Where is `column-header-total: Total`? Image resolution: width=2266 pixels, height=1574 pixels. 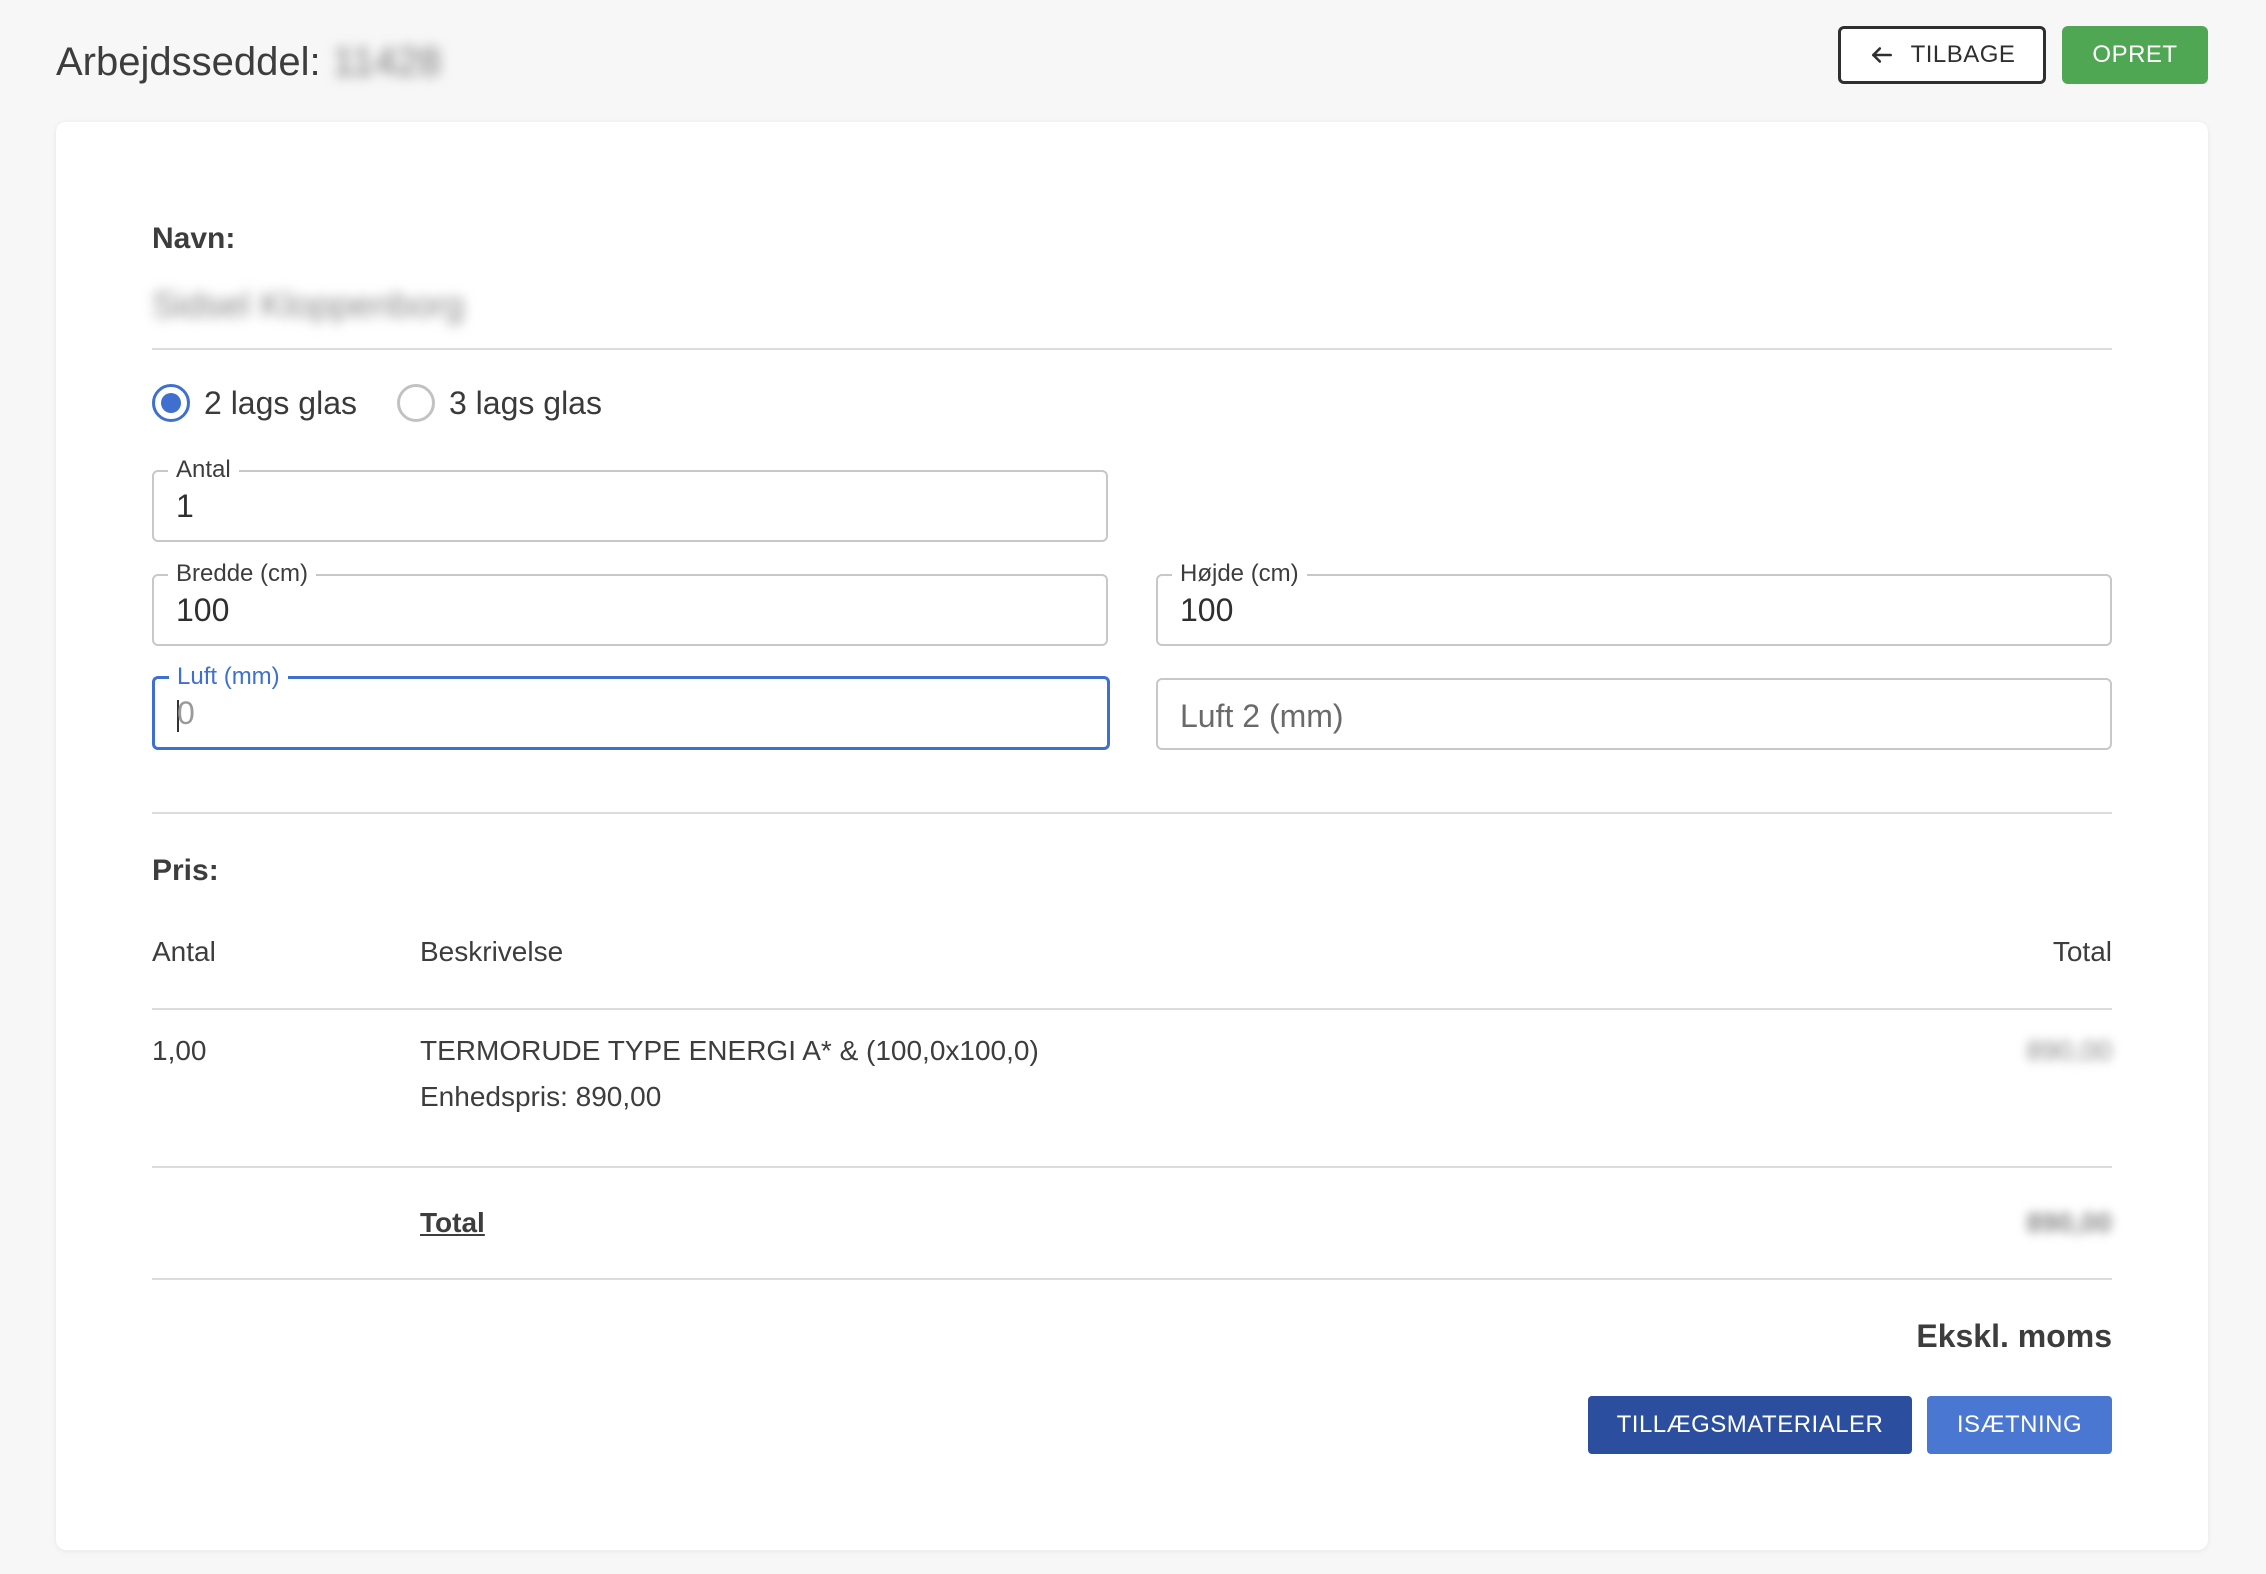
column-header-total: Total is located at coordinates (2082, 951).